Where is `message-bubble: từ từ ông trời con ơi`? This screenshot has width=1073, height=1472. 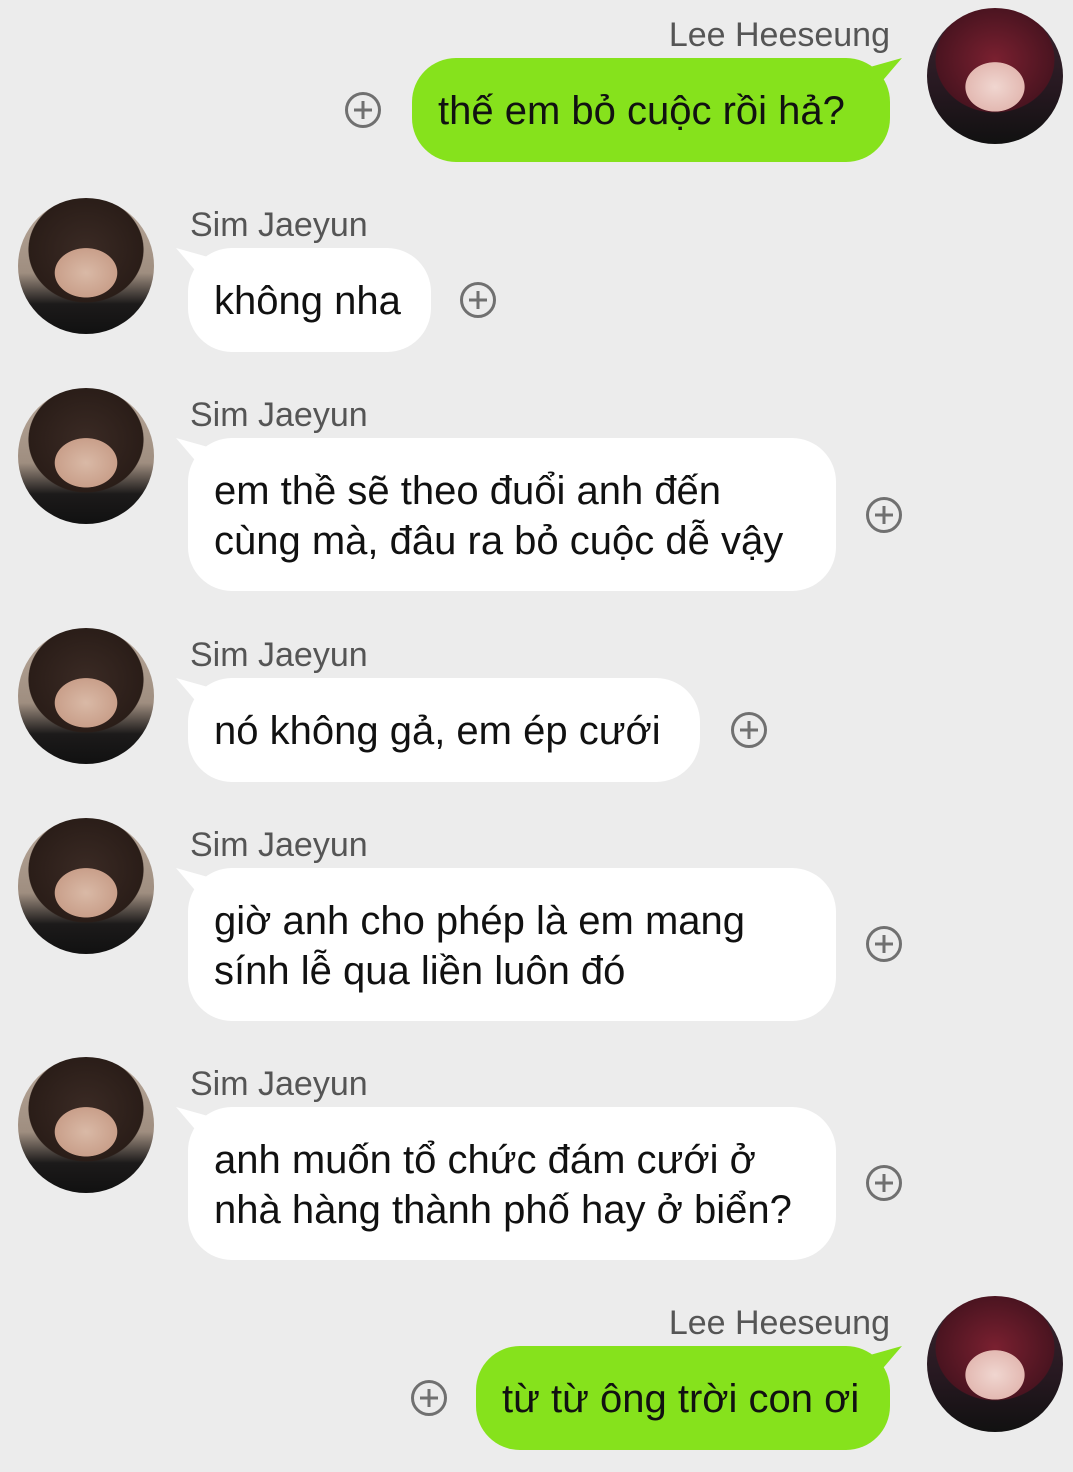
message-bubble: từ từ ông trời con ơi is located at coordinates (683, 1398).